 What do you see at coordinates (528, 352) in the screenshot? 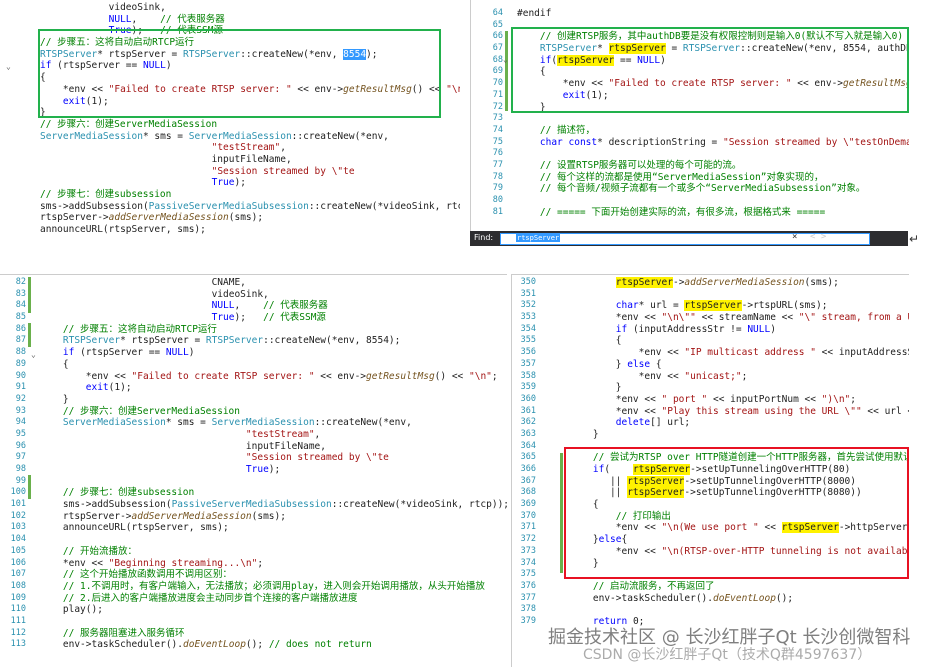
I see `line-number: 356` at bounding box center [528, 352].